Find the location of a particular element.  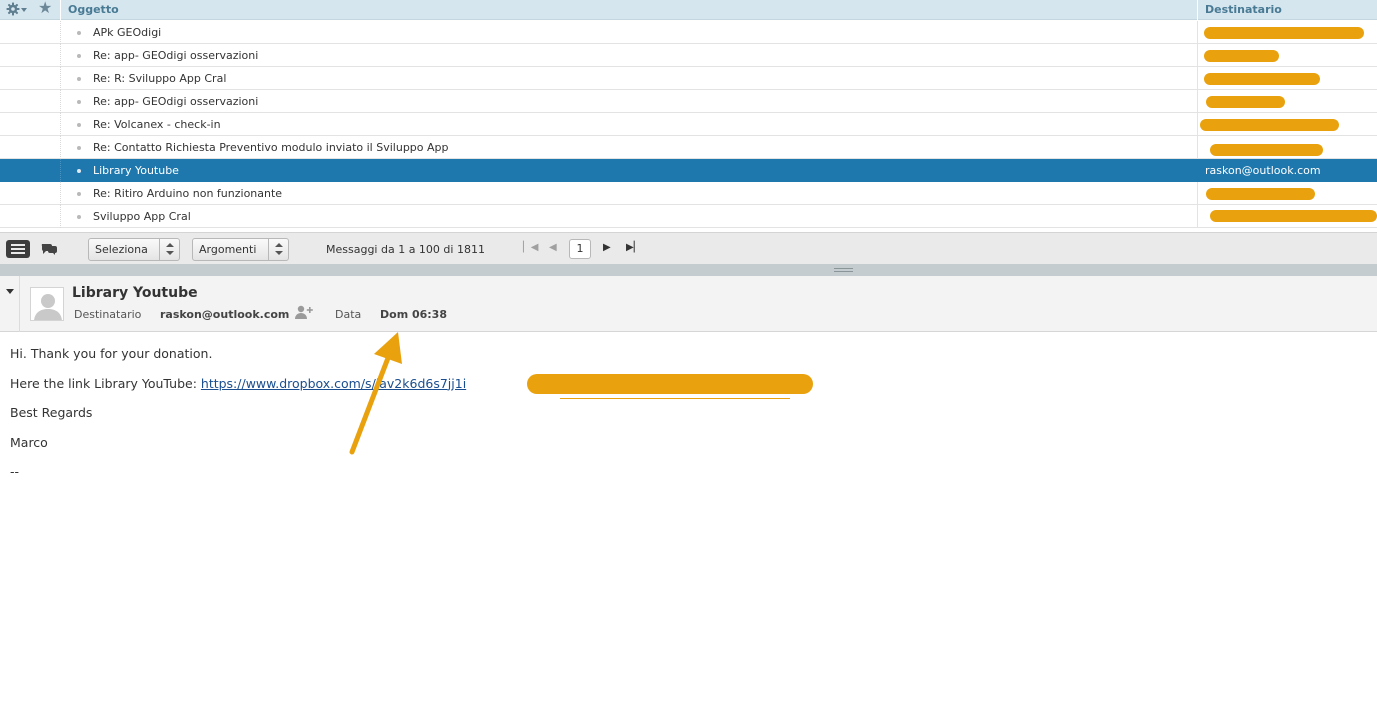

next-page-icon: ▶ is located at coordinates (607, 248).